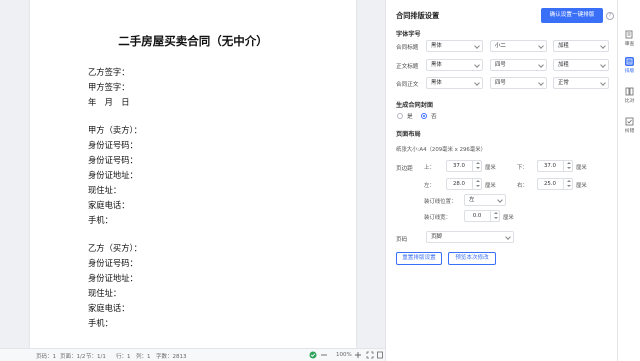  Describe the element at coordinates (629, 34) in the screenshot. I see `review-icon` at that location.